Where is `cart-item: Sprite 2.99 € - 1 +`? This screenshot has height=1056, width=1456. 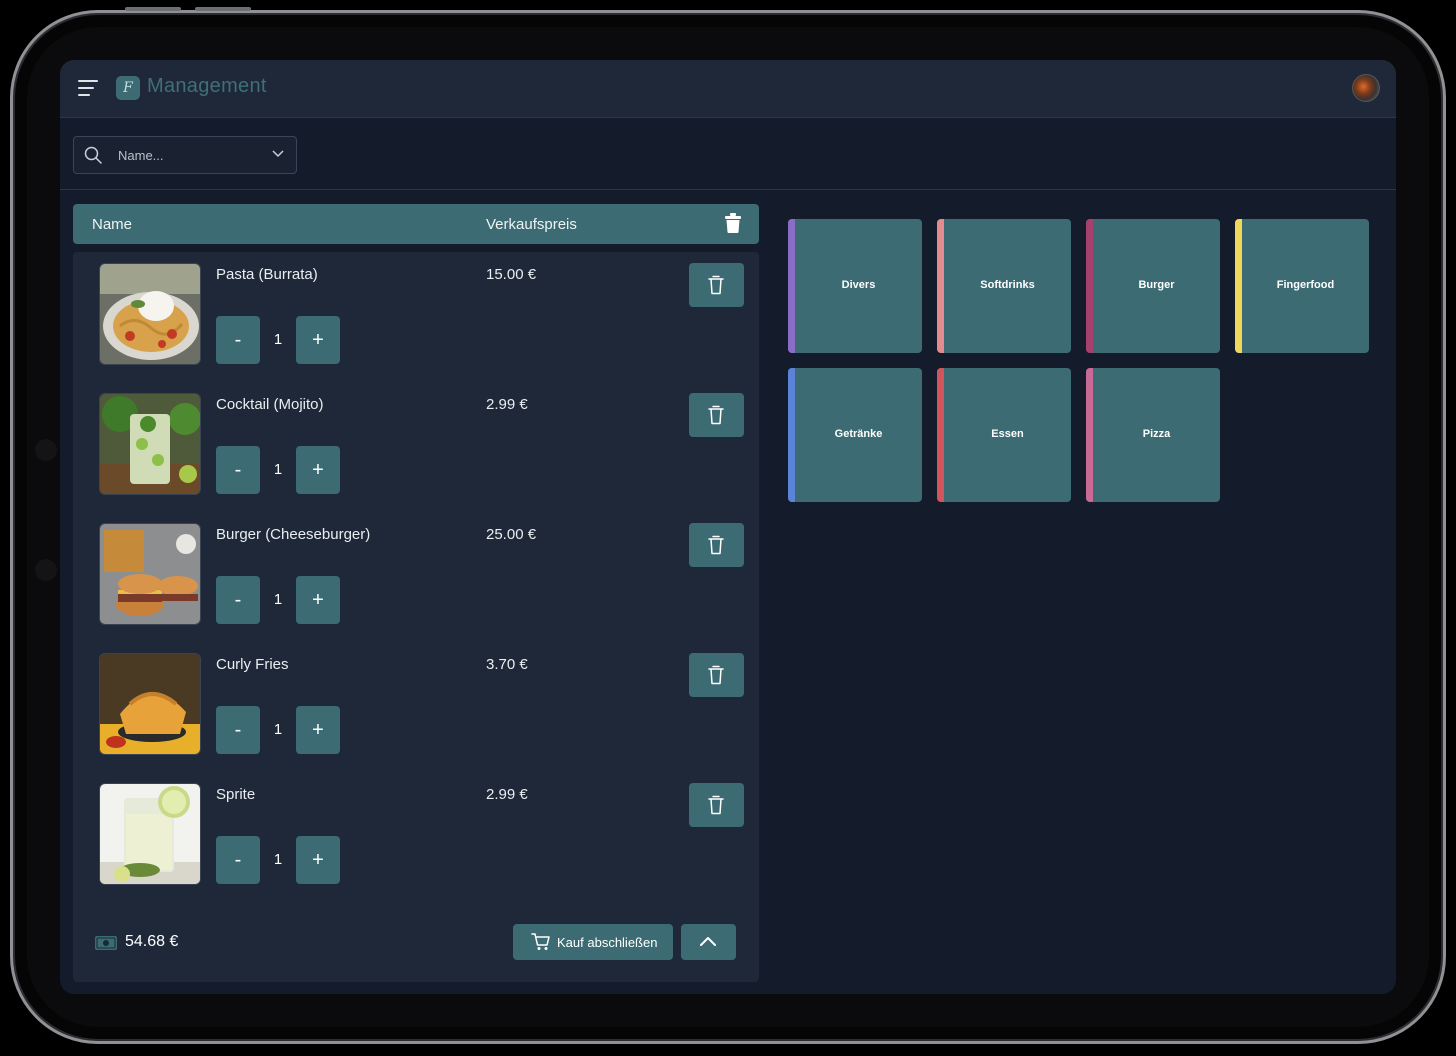
cart-item: Sprite 2.99 € - 1 + is located at coordinates (416, 837).